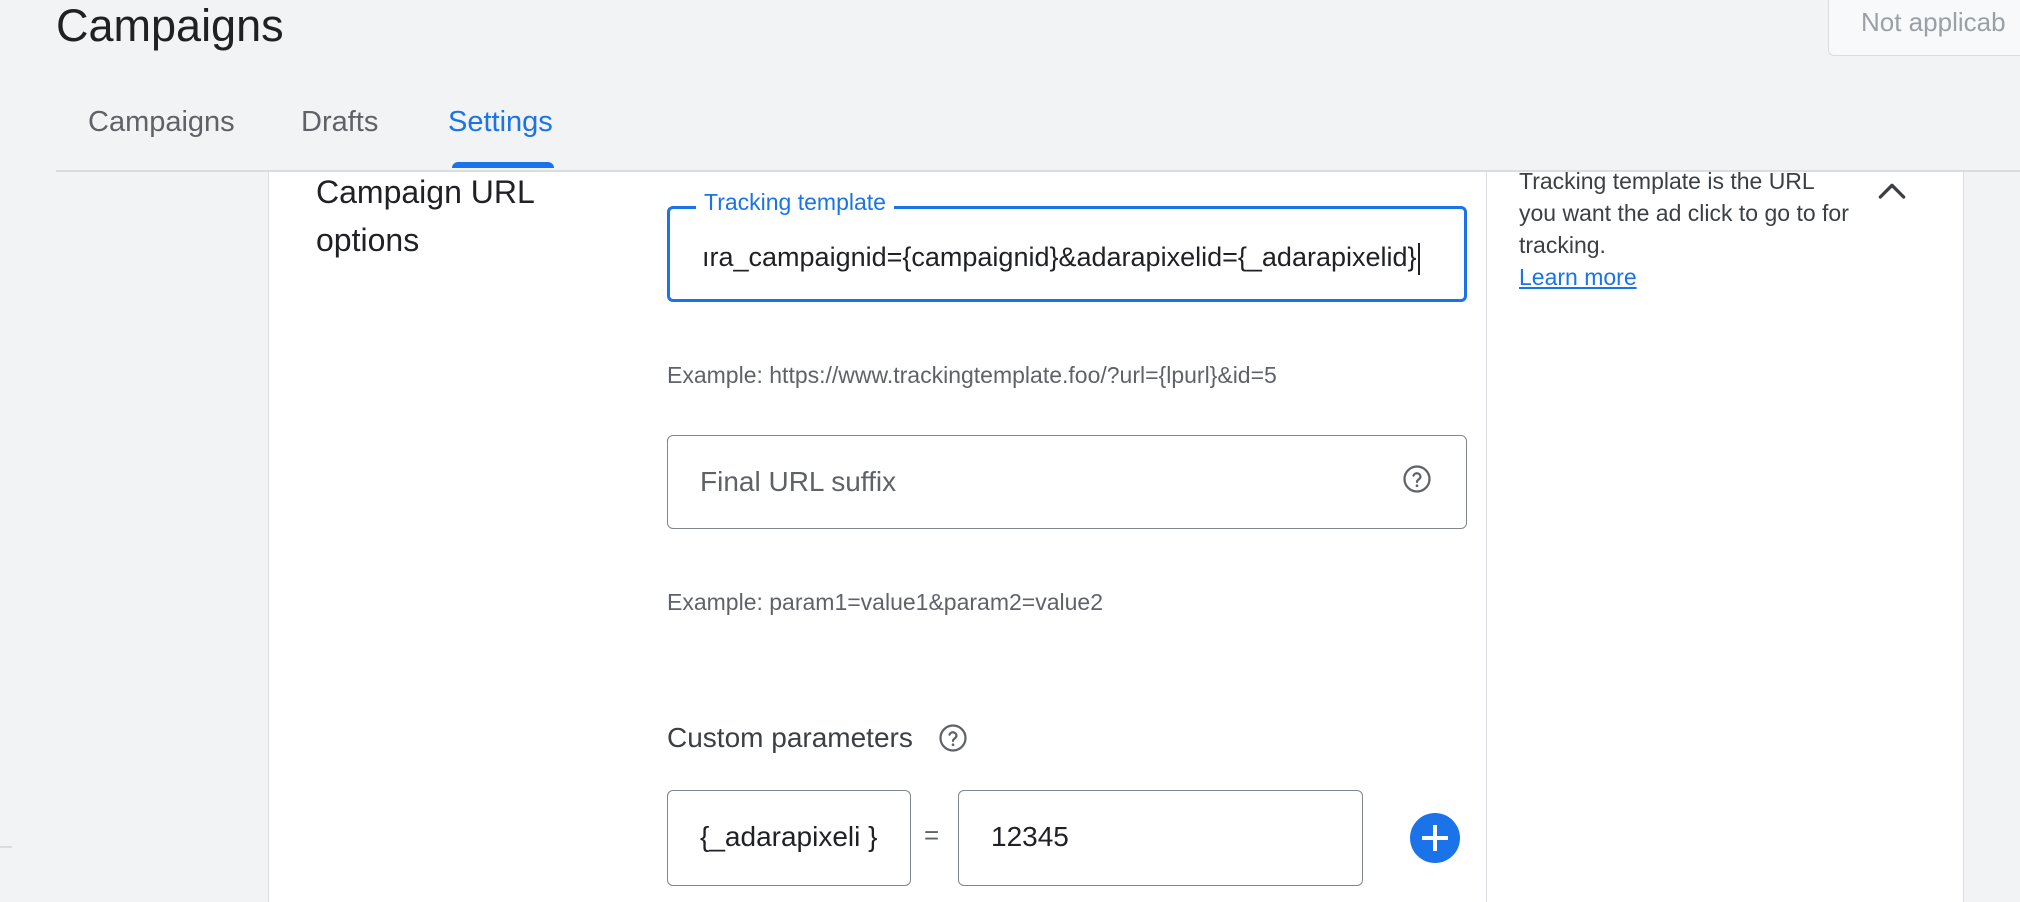 The width and height of the screenshot is (2020, 902). I want to click on custom-parameter-value-input: 12345, so click(1160, 838).